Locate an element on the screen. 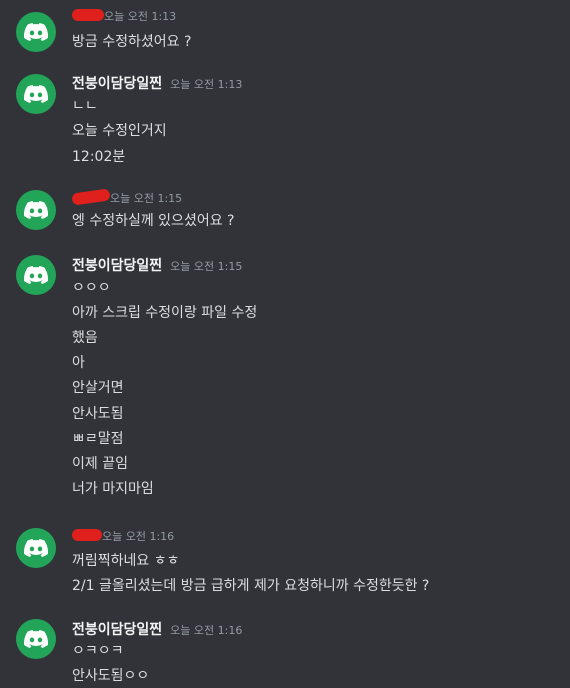 The width and height of the screenshot is (570, 688). message-line: 이제 끝임 is located at coordinates (100, 464).